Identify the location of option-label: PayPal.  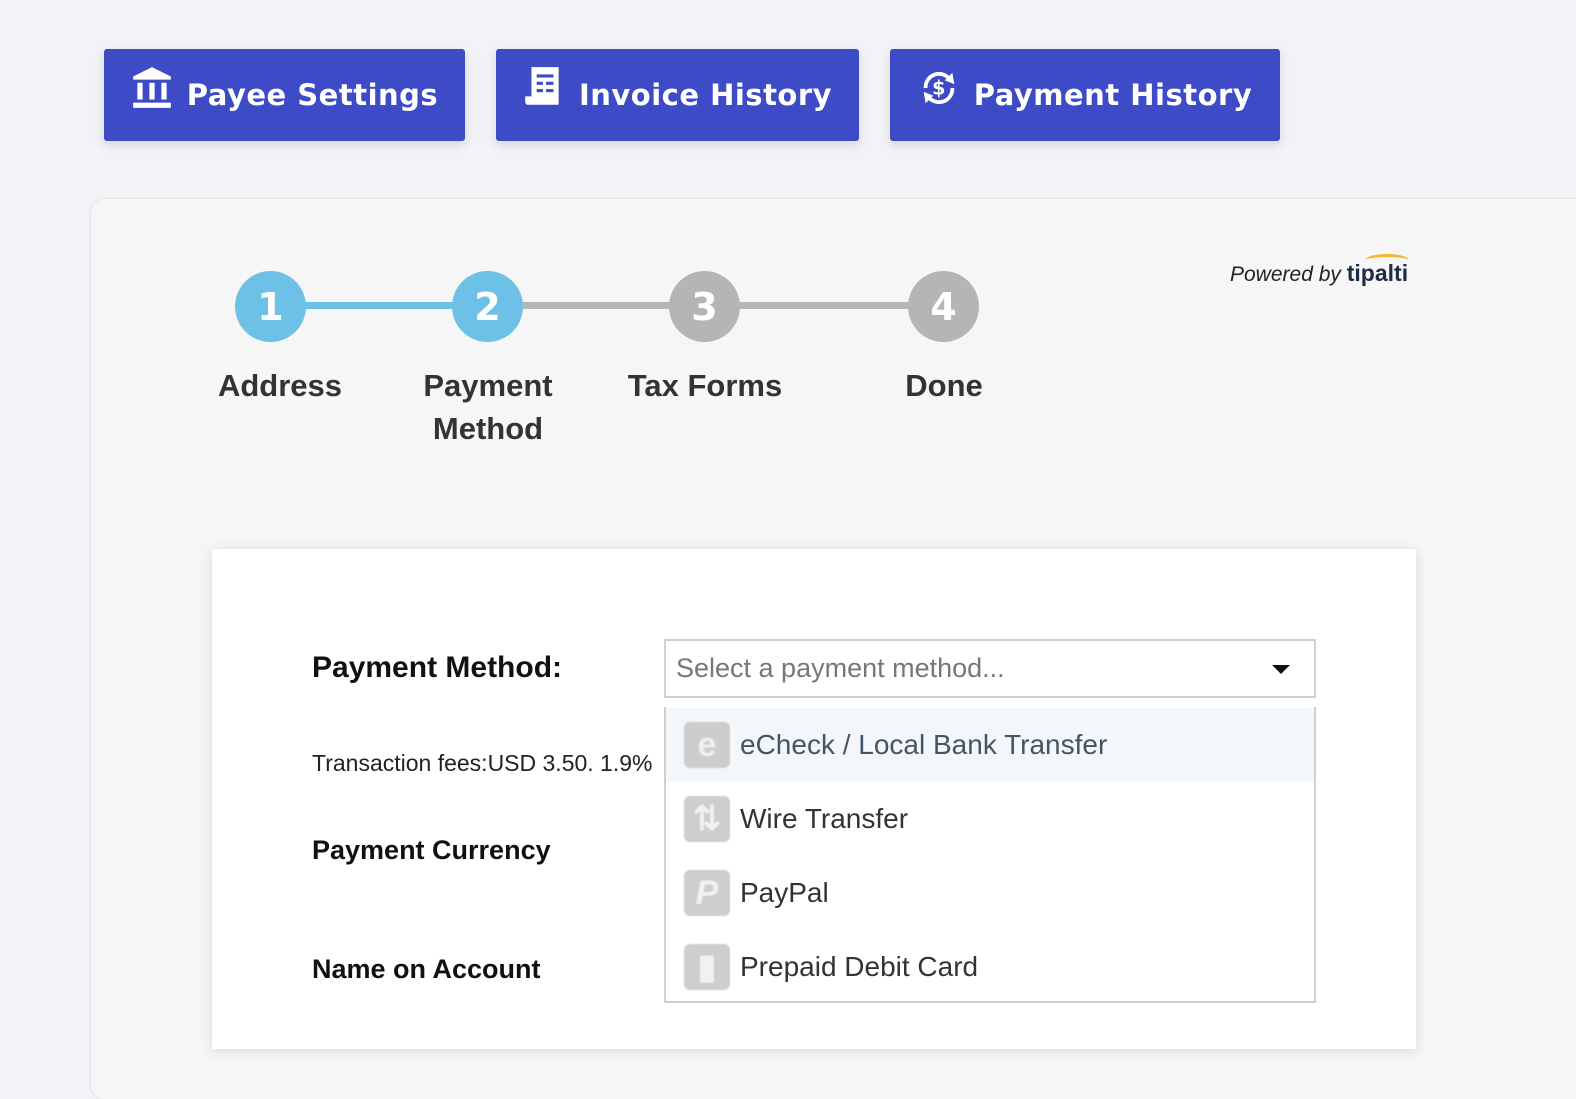
(784, 892).